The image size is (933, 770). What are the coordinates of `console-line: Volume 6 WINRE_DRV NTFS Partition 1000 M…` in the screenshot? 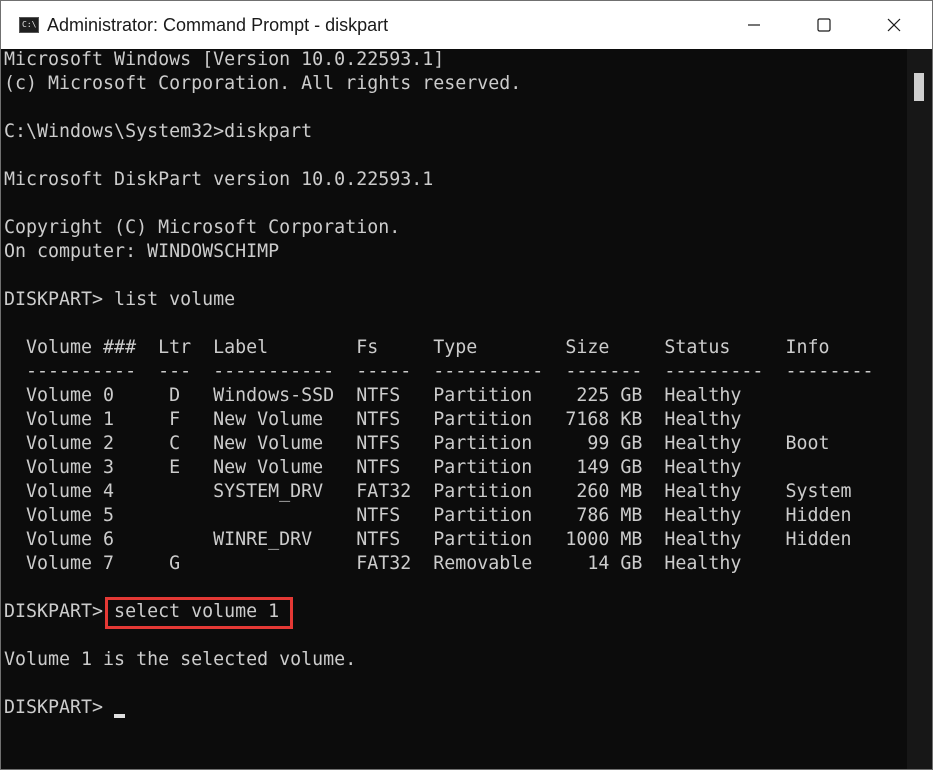 It's located at (428, 539).